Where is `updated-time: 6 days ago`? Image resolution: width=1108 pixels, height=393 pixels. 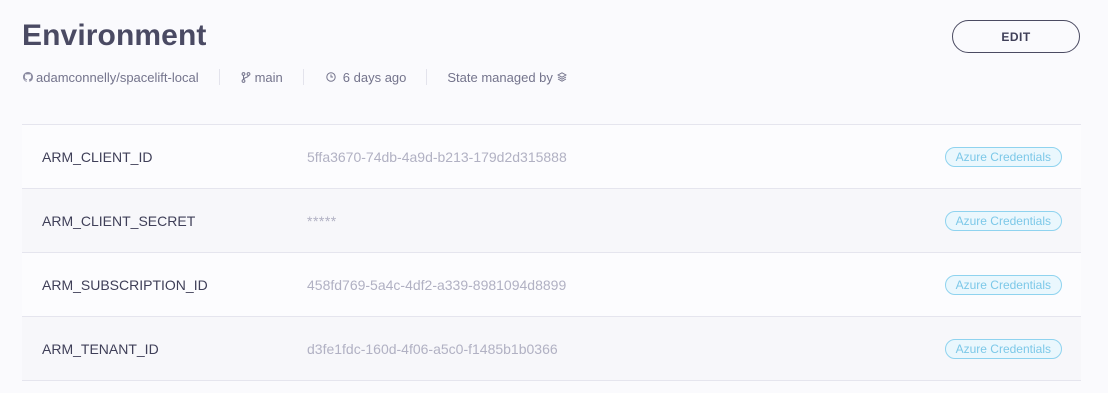
updated-time: 6 days ago is located at coordinates (374, 77).